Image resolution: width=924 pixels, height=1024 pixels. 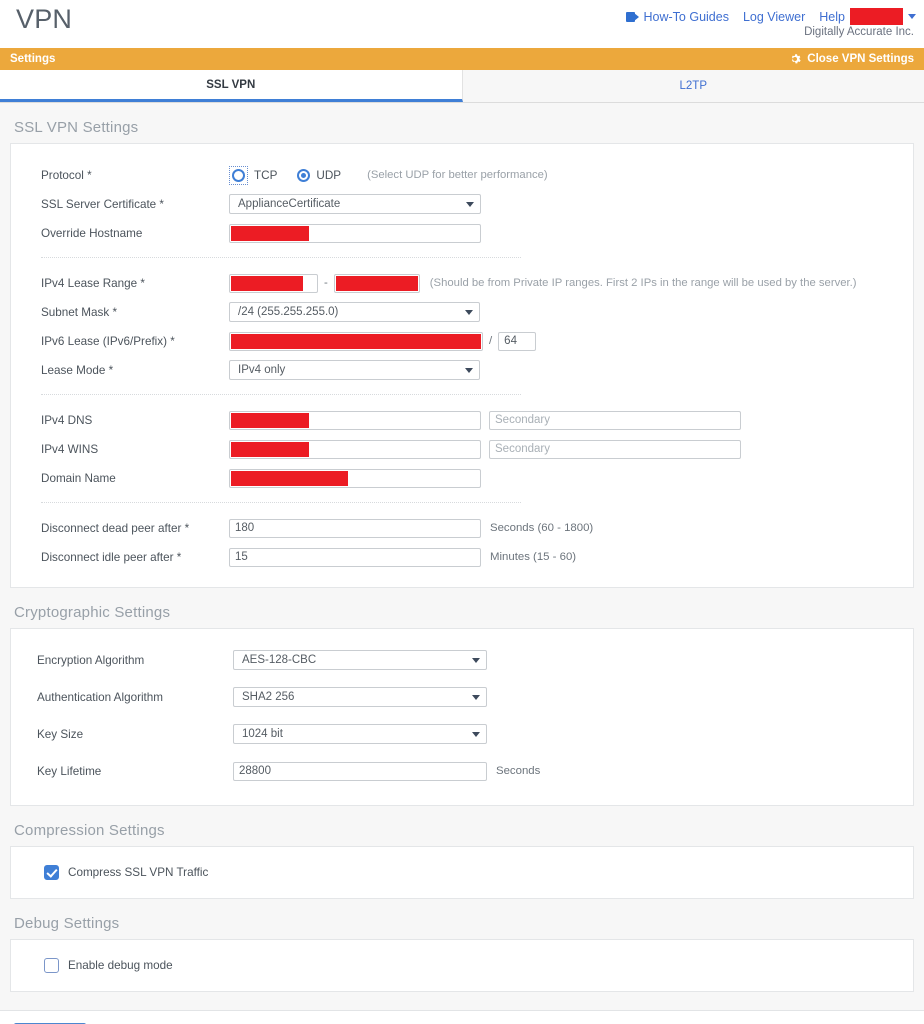 What do you see at coordinates (69, 771) in the screenshot?
I see `label-key-lifetime: Key Lifetime` at bounding box center [69, 771].